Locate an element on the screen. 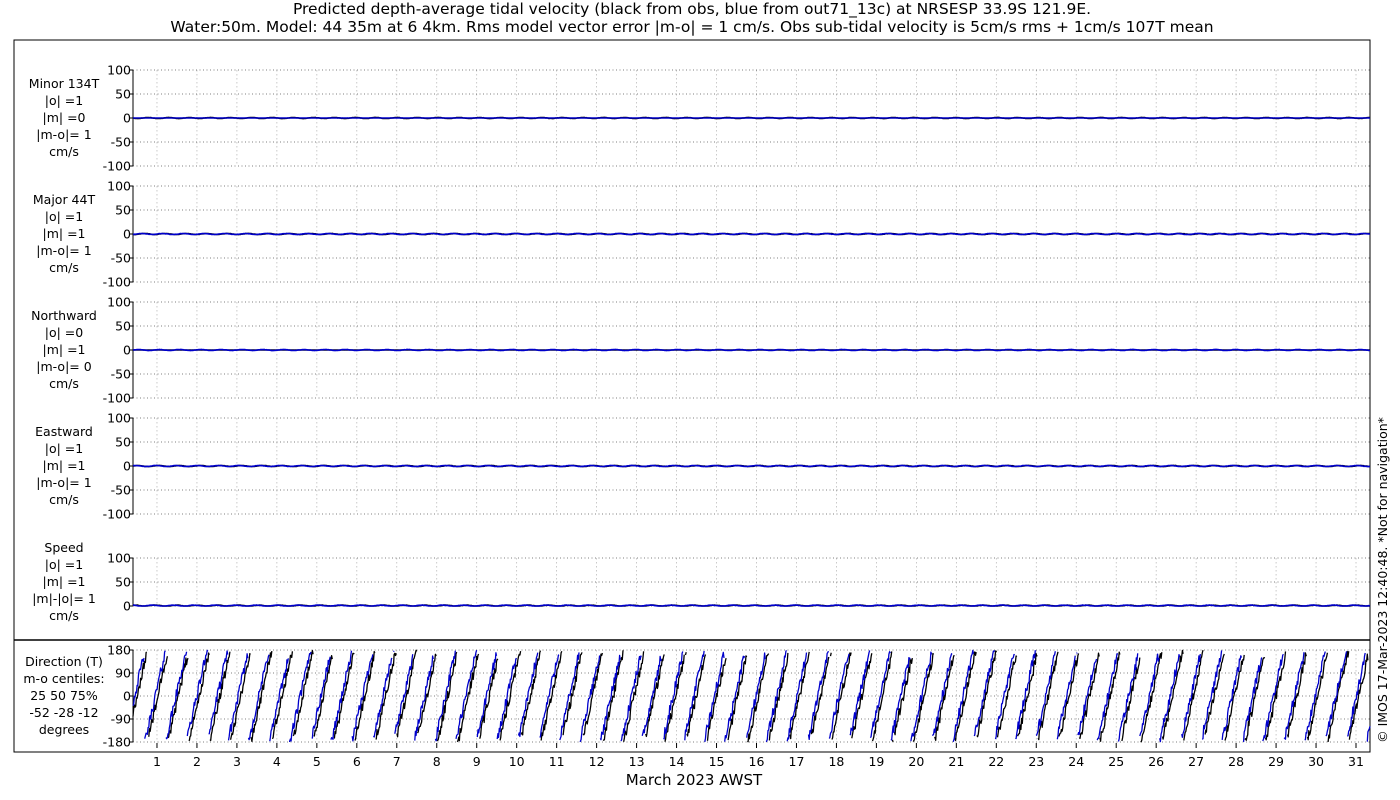  x-tick-label: 15 is located at coordinates (717, 761).